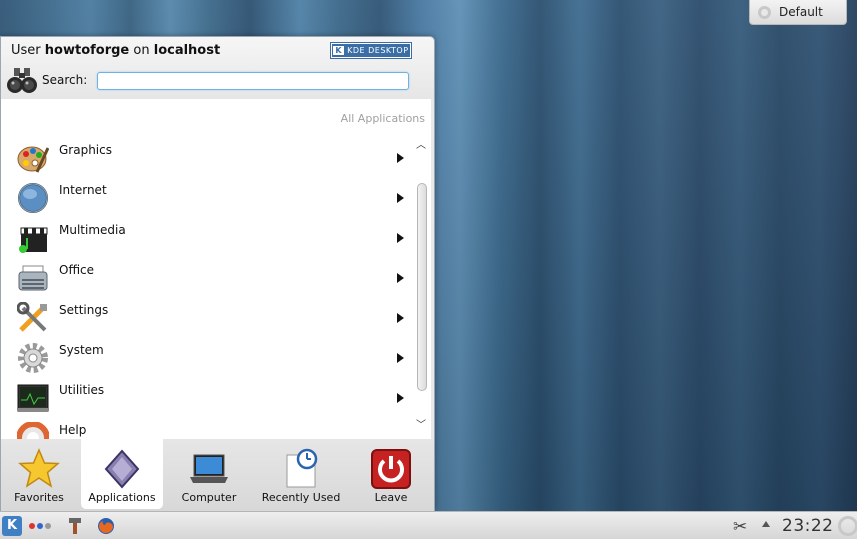 Image resolution: width=857 pixels, height=539 pixels. I want to click on power-icon, so click(391, 469).